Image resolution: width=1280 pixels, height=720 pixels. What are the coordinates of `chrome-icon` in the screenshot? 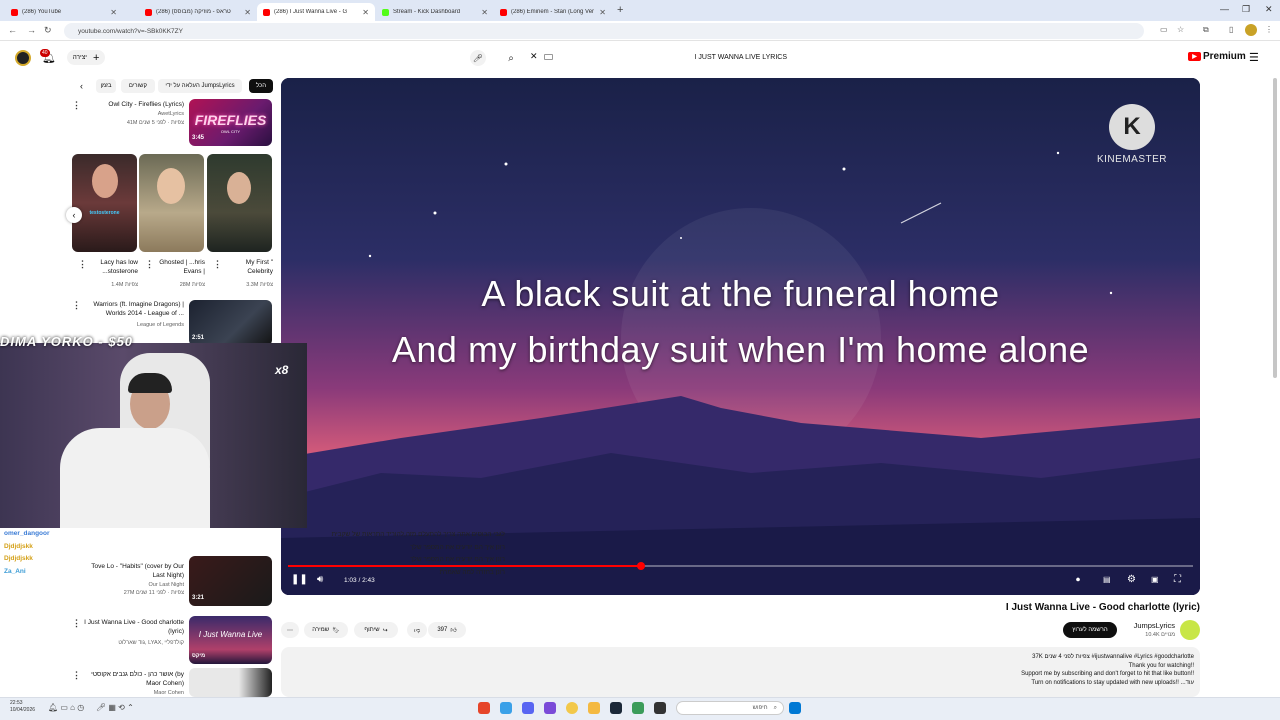 It's located at (572, 708).